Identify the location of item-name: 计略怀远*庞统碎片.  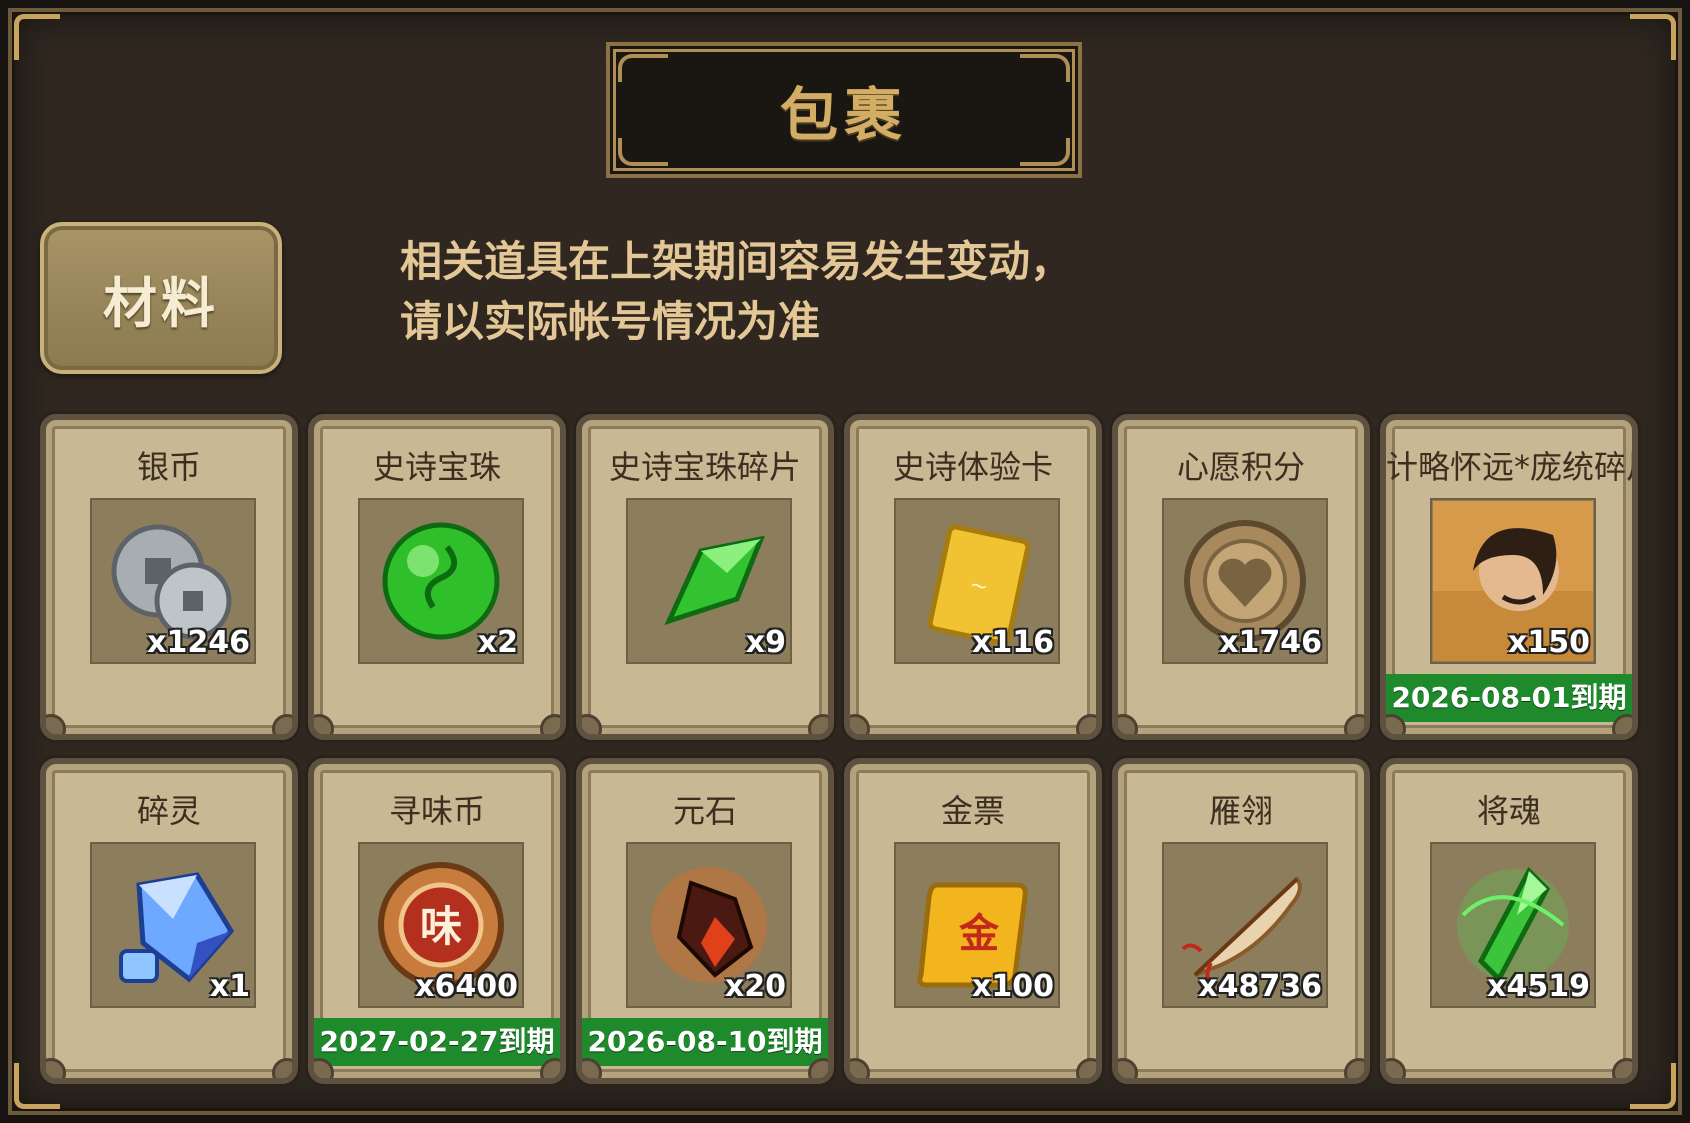
(1509, 467).